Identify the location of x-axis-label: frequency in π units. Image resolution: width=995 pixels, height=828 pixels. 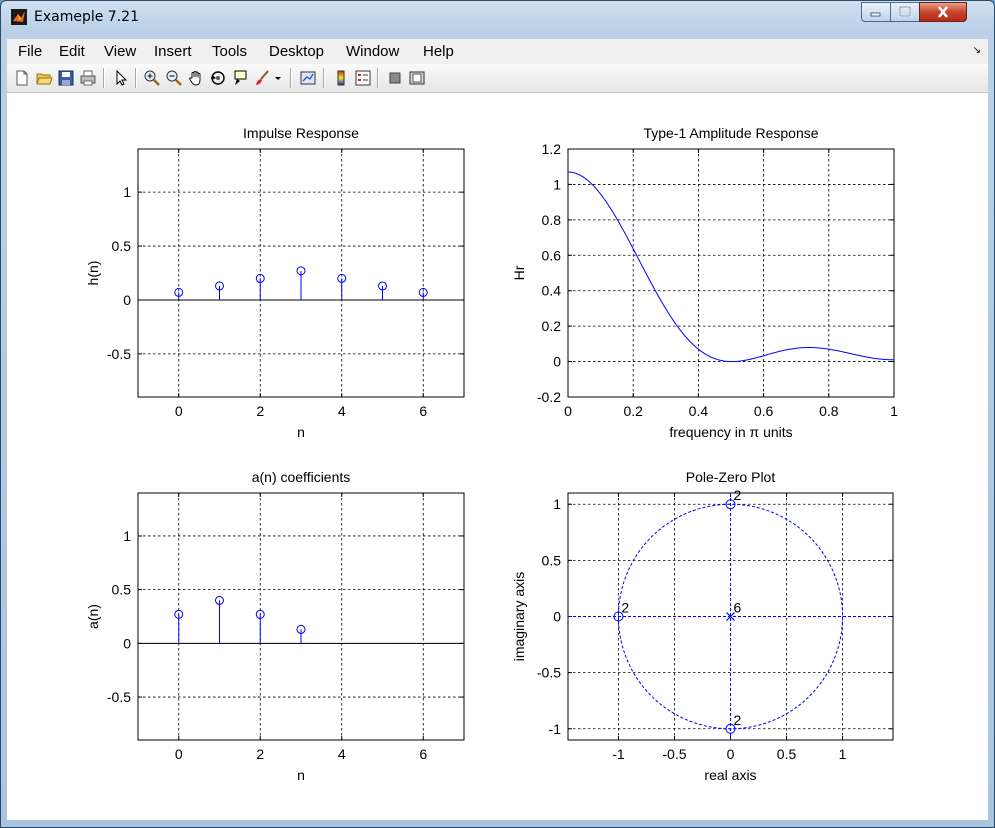
(730, 432).